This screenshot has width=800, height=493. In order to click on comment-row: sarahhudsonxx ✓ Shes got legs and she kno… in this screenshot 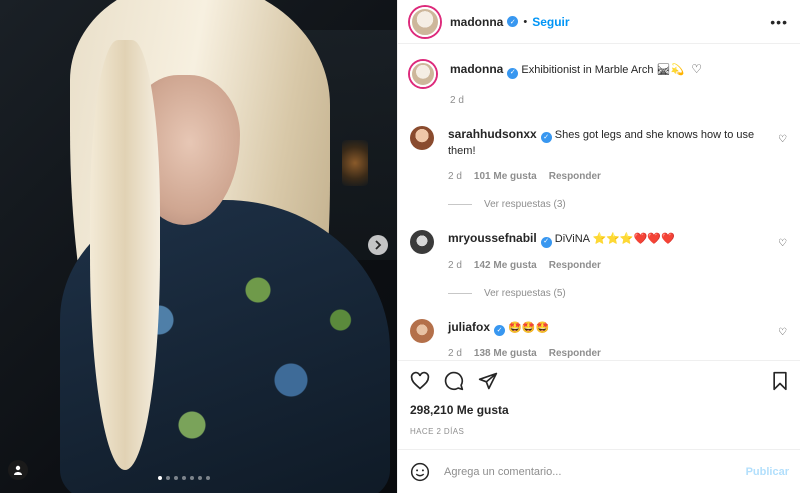, I will do `click(599, 155)`.